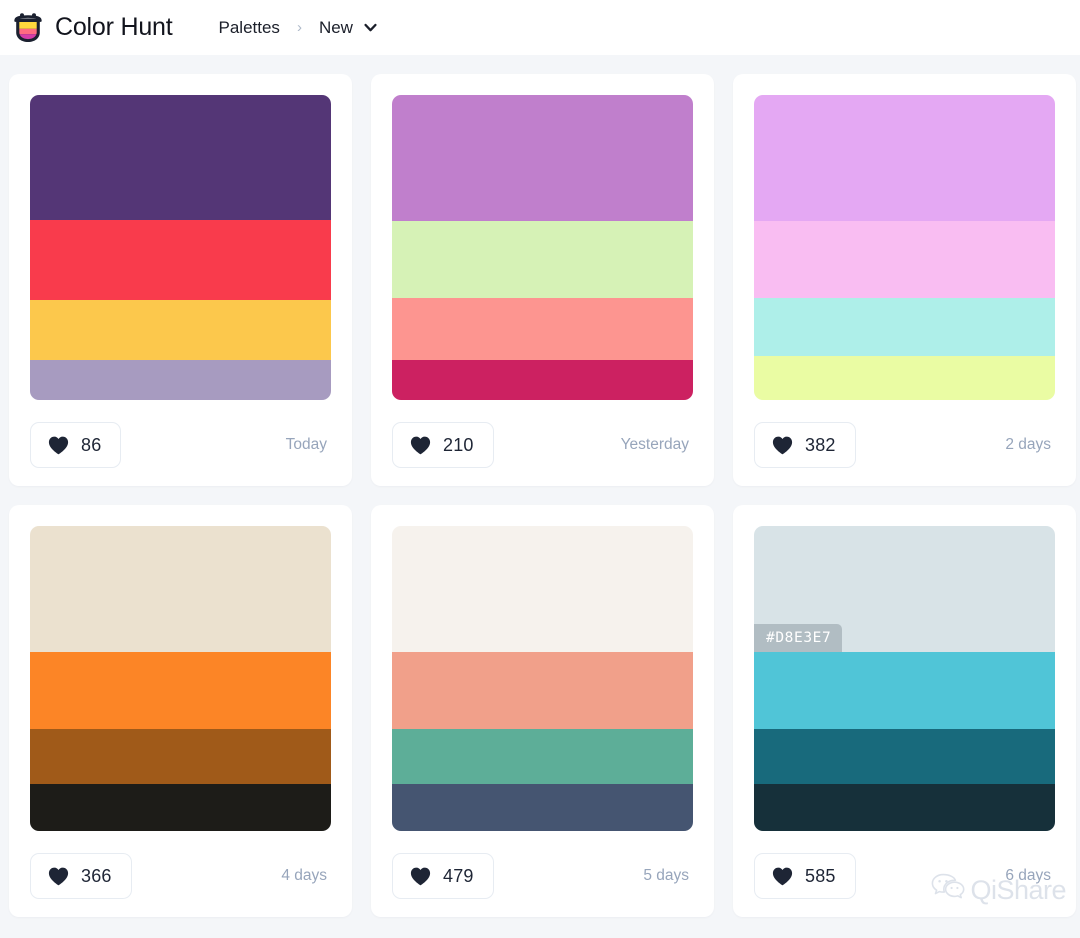 This screenshot has height=938, width=1080. I want to click on like-count: 382, so click(820, 444).